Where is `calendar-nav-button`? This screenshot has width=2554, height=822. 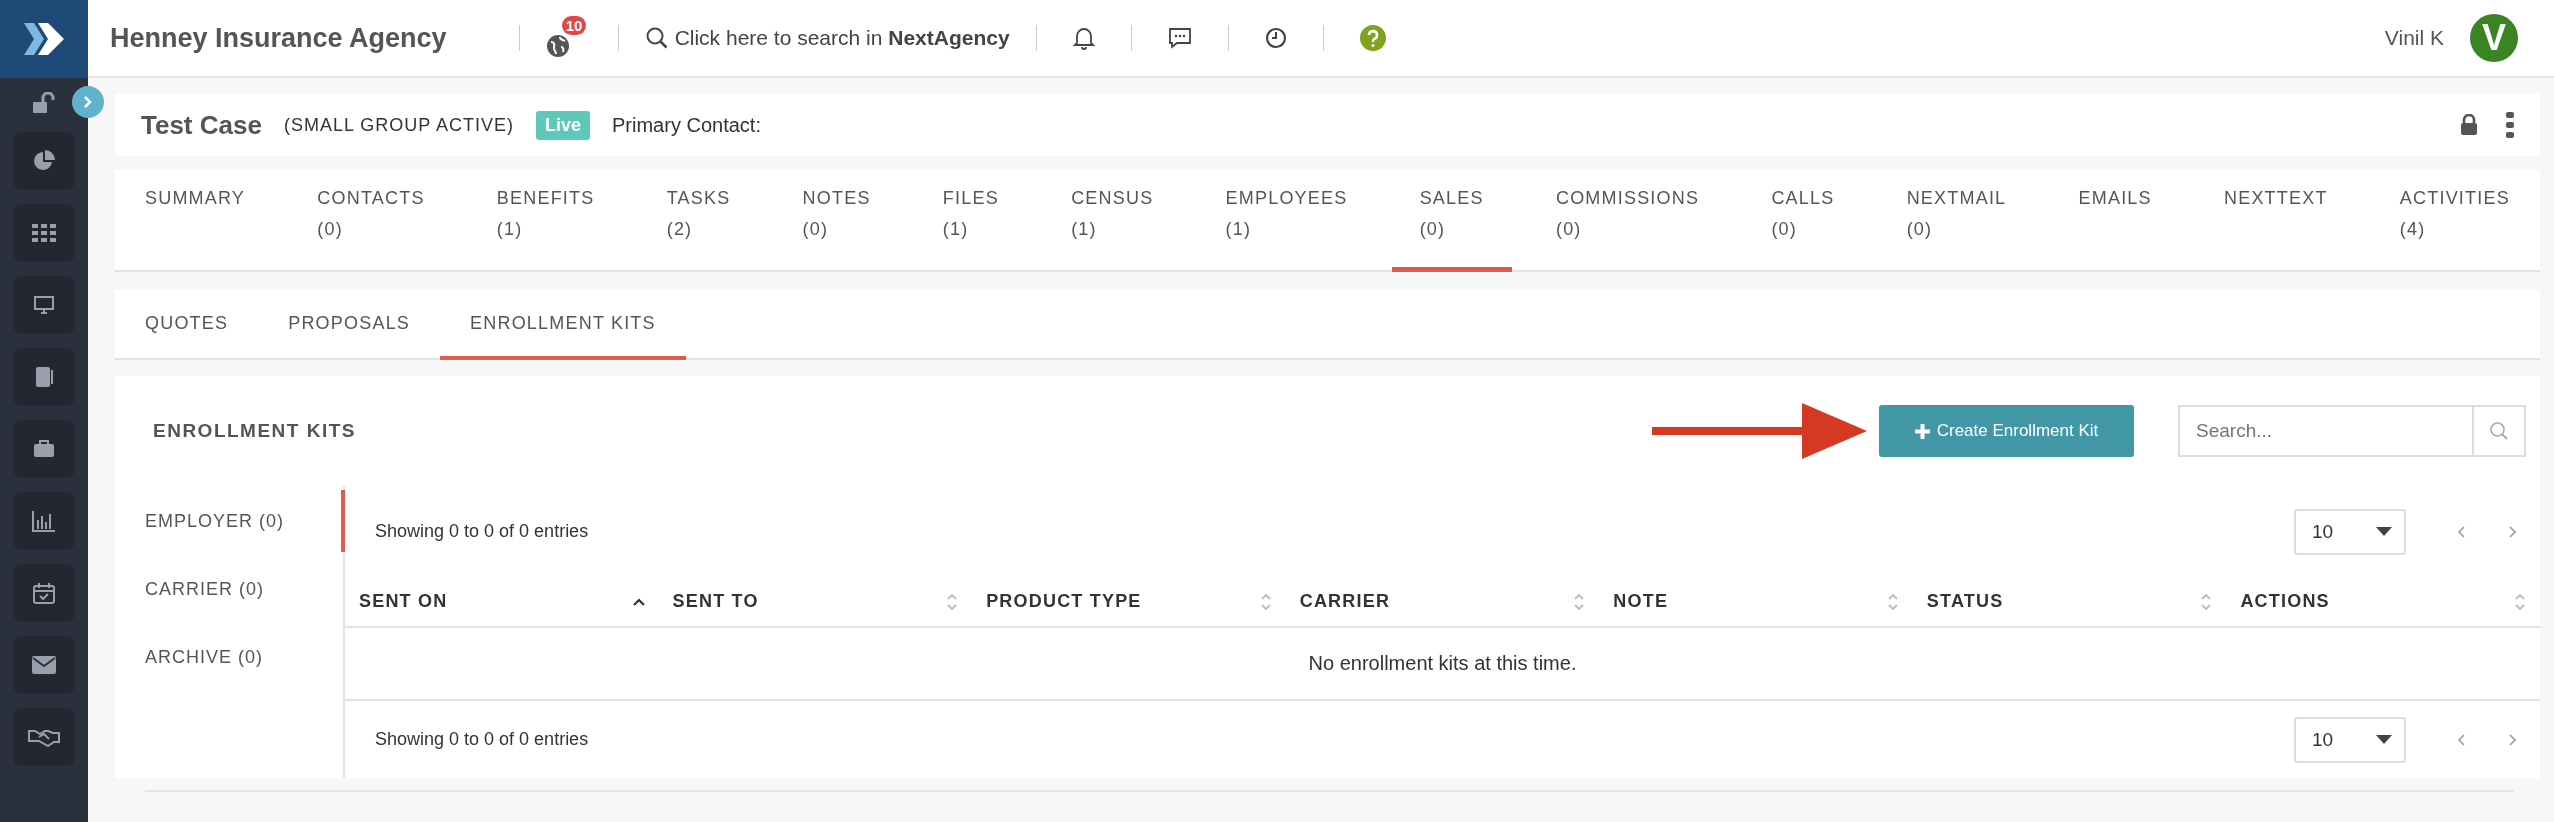
calendar-nav-button is located at coordinates (44, 593).